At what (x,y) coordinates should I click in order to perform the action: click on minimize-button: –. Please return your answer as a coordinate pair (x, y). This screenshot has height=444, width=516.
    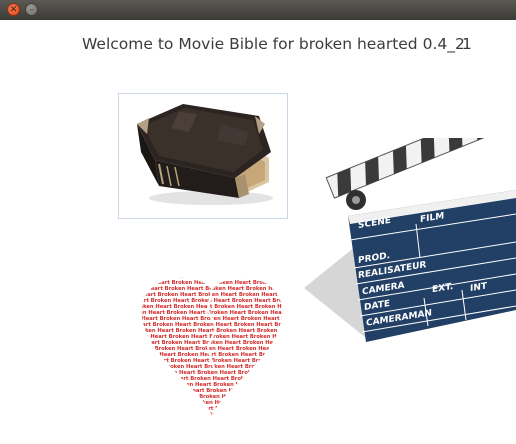
    Looking at the image, I should click on (31, 9).